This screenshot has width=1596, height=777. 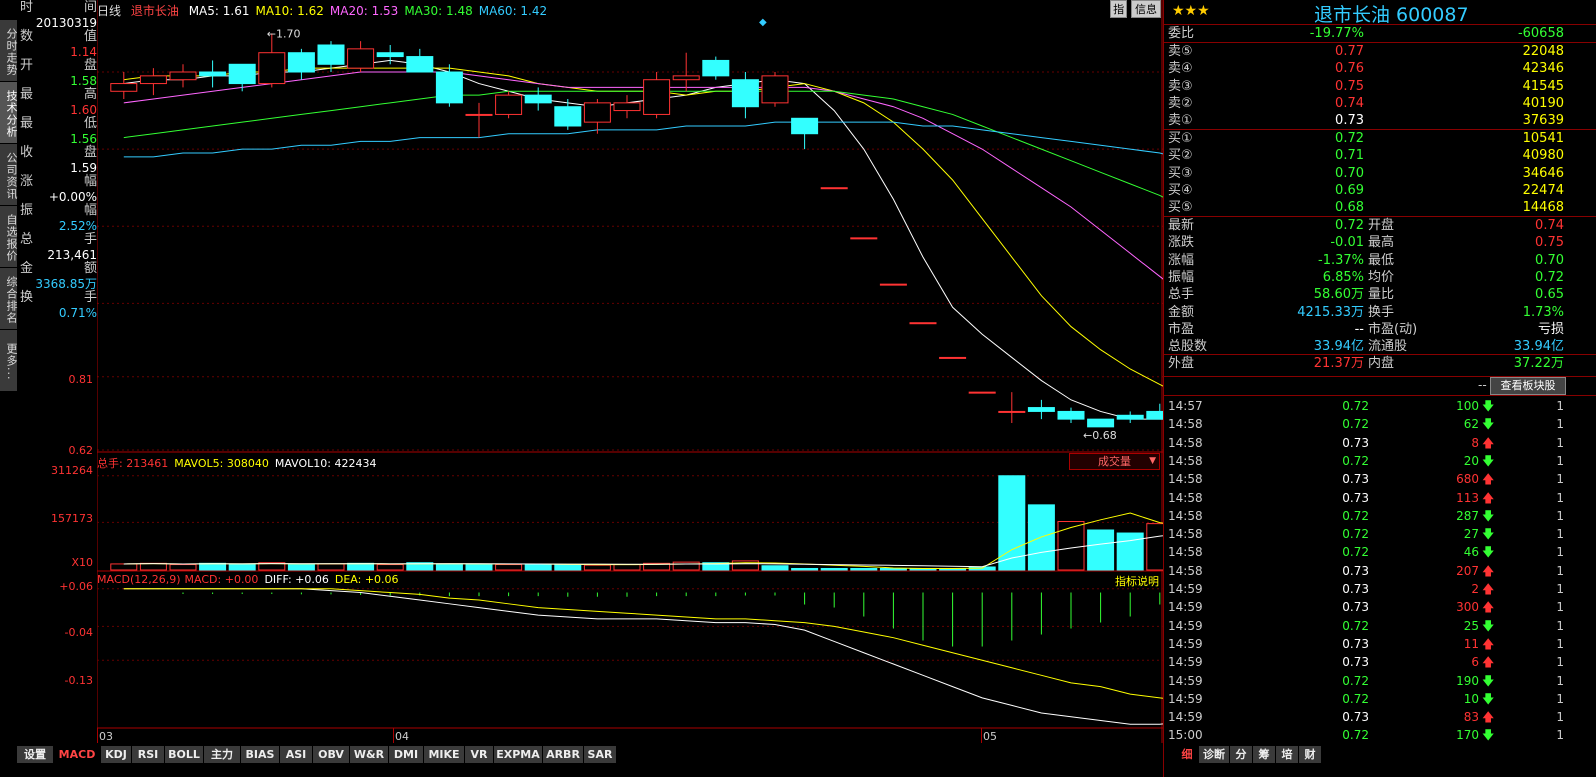 I want to click on tick-row: 14:59 0.72 25 🡇 1, so click(x=1380, y=626).